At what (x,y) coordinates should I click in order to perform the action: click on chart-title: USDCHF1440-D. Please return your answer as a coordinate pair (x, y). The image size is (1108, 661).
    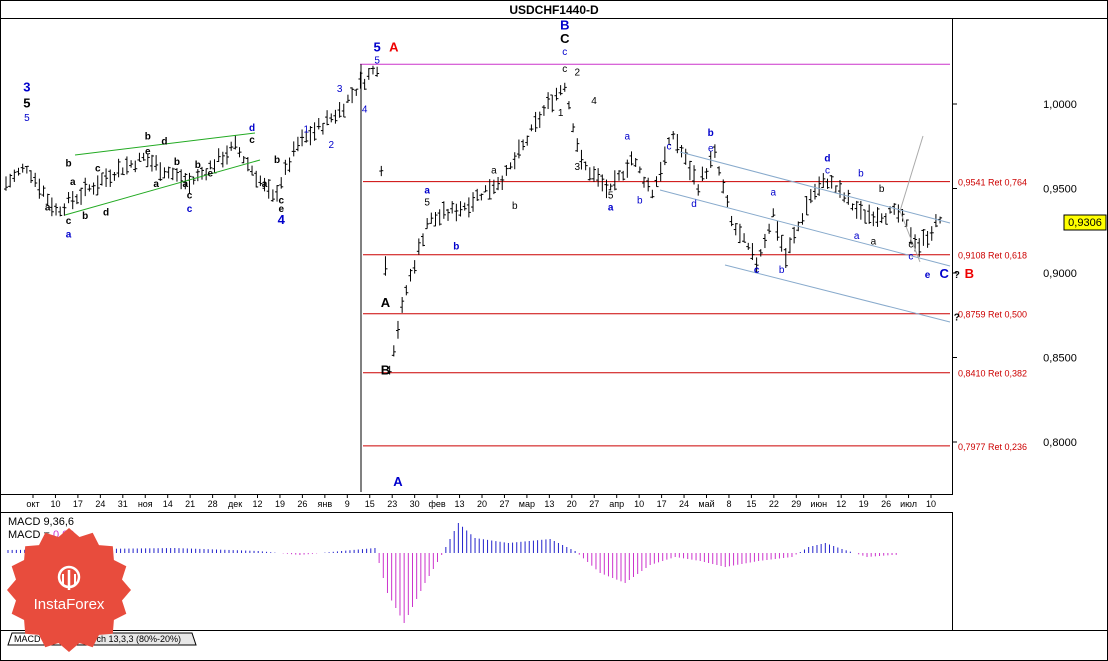
    Looking at the image, I should click on (554, 10).